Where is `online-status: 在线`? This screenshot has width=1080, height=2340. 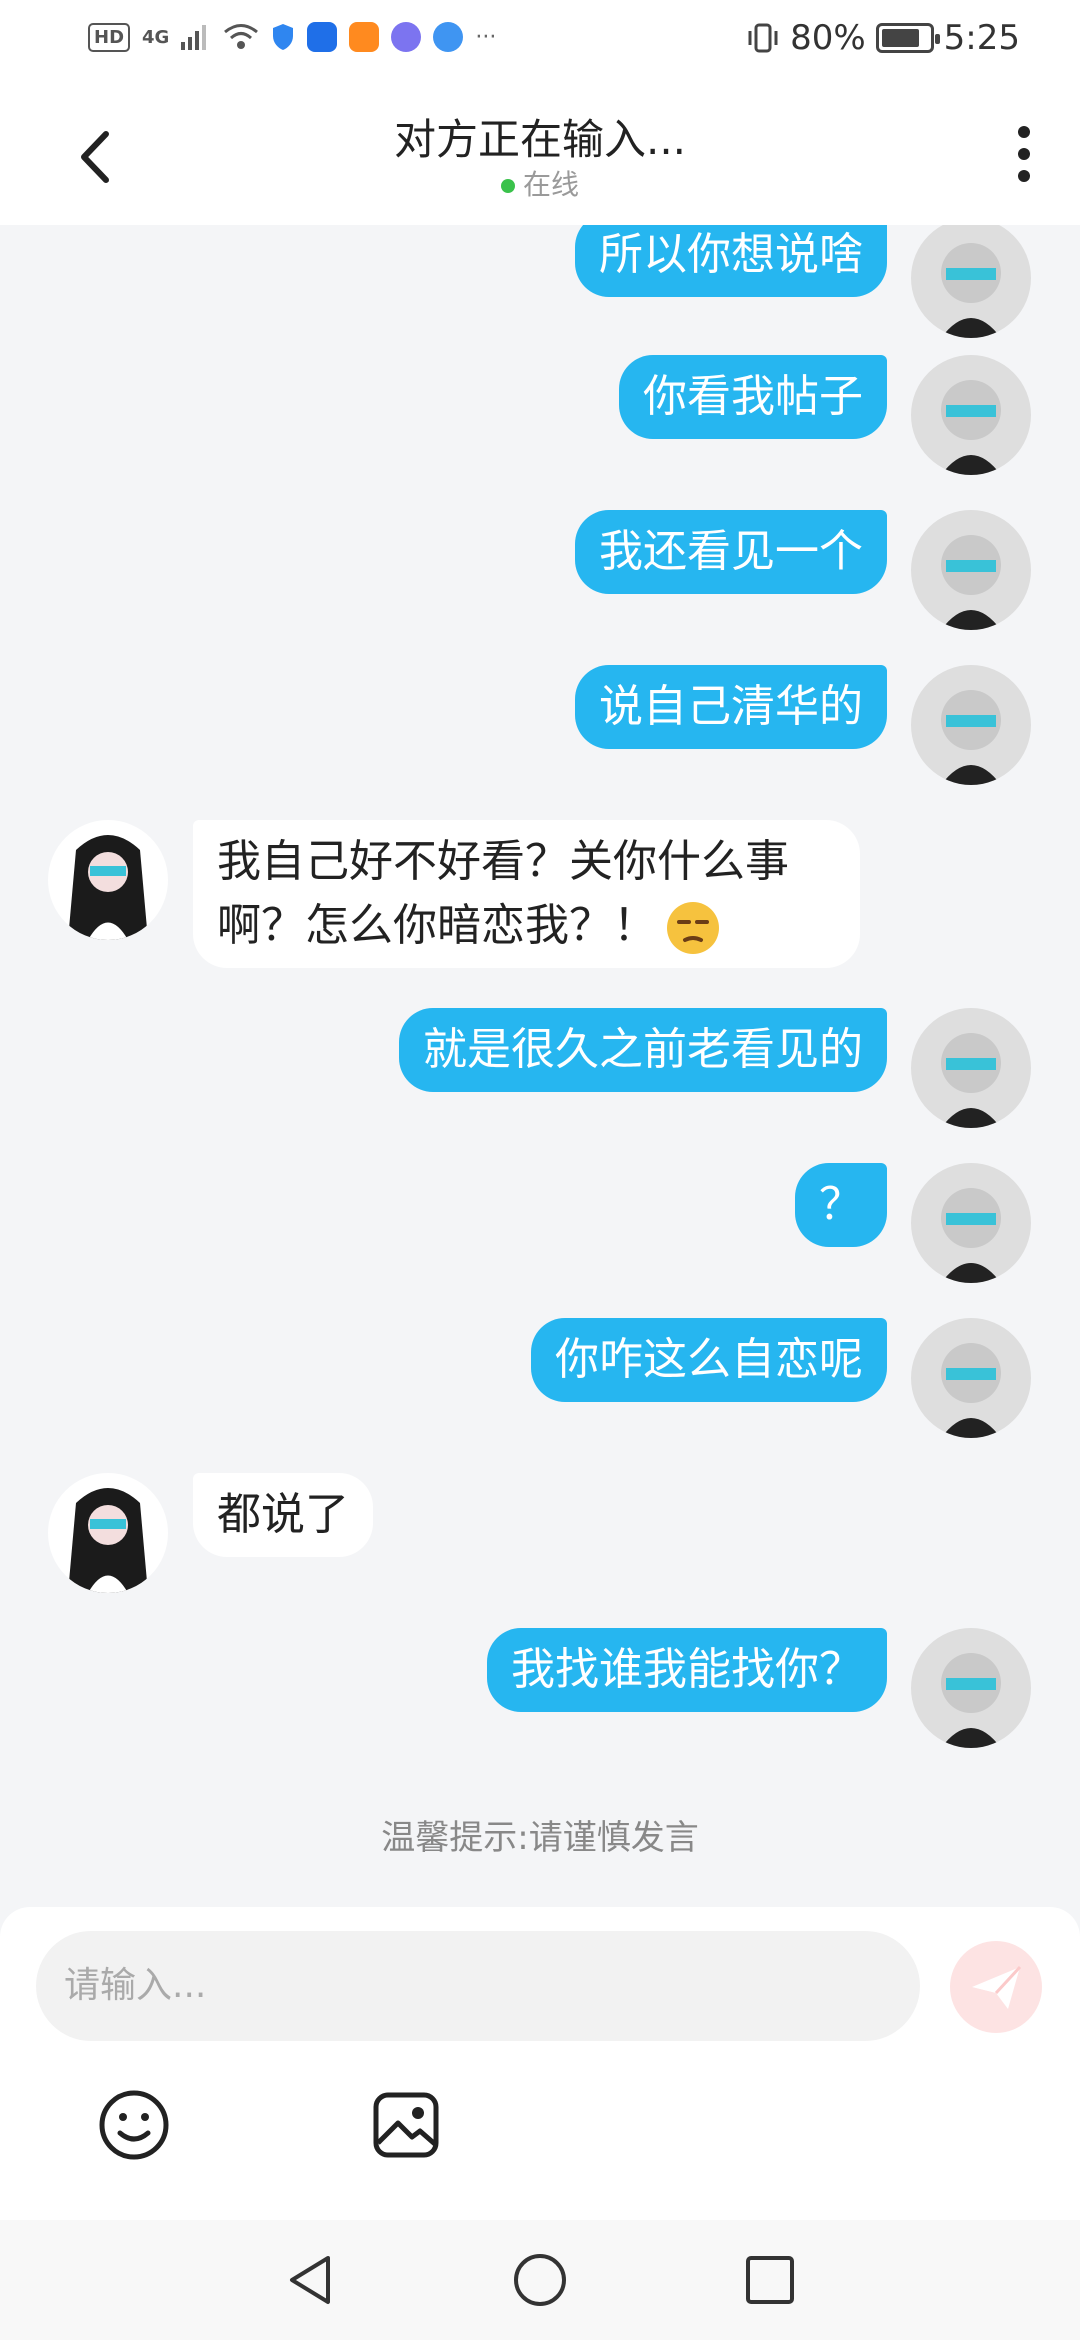 online-status: 在线 is located at coordinates (540, 183).